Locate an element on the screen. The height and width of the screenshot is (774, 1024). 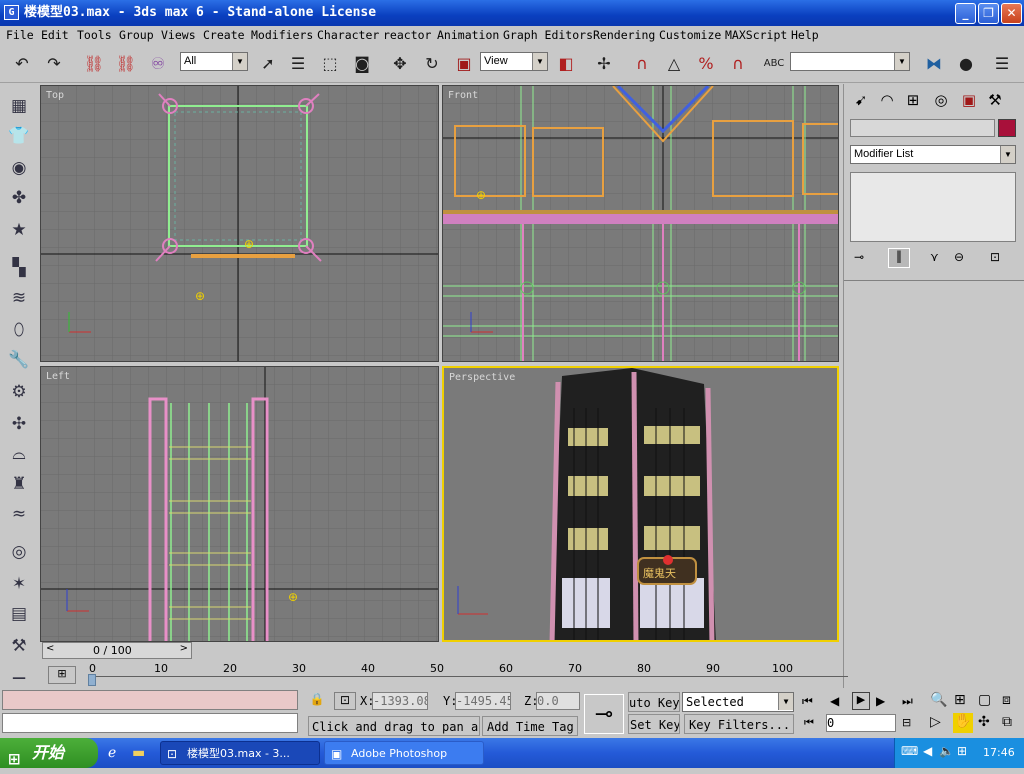
previous-frame-icon: ◀ is located at coordinates (834, 701).